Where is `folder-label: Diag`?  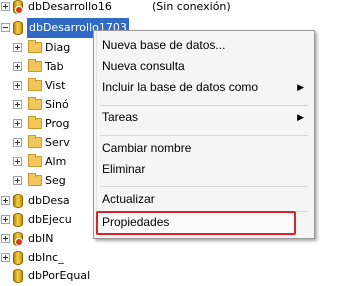
folder-label: Diag is located at coordinates (57, 48).